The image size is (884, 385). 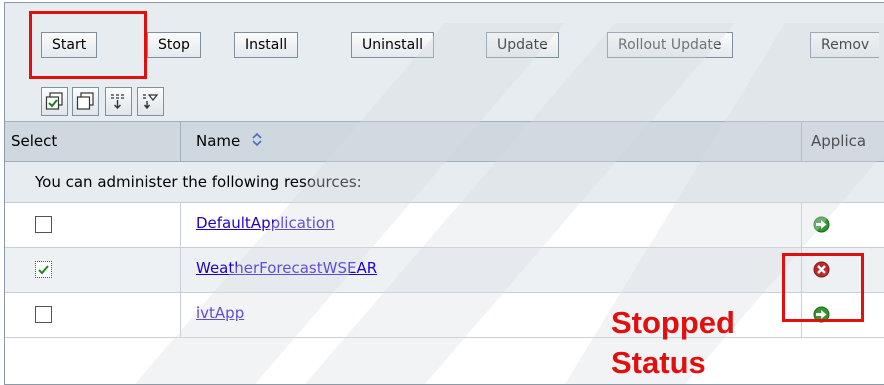 I want to click on stopped-annotation: Stopped, so click(x=673, y=322).